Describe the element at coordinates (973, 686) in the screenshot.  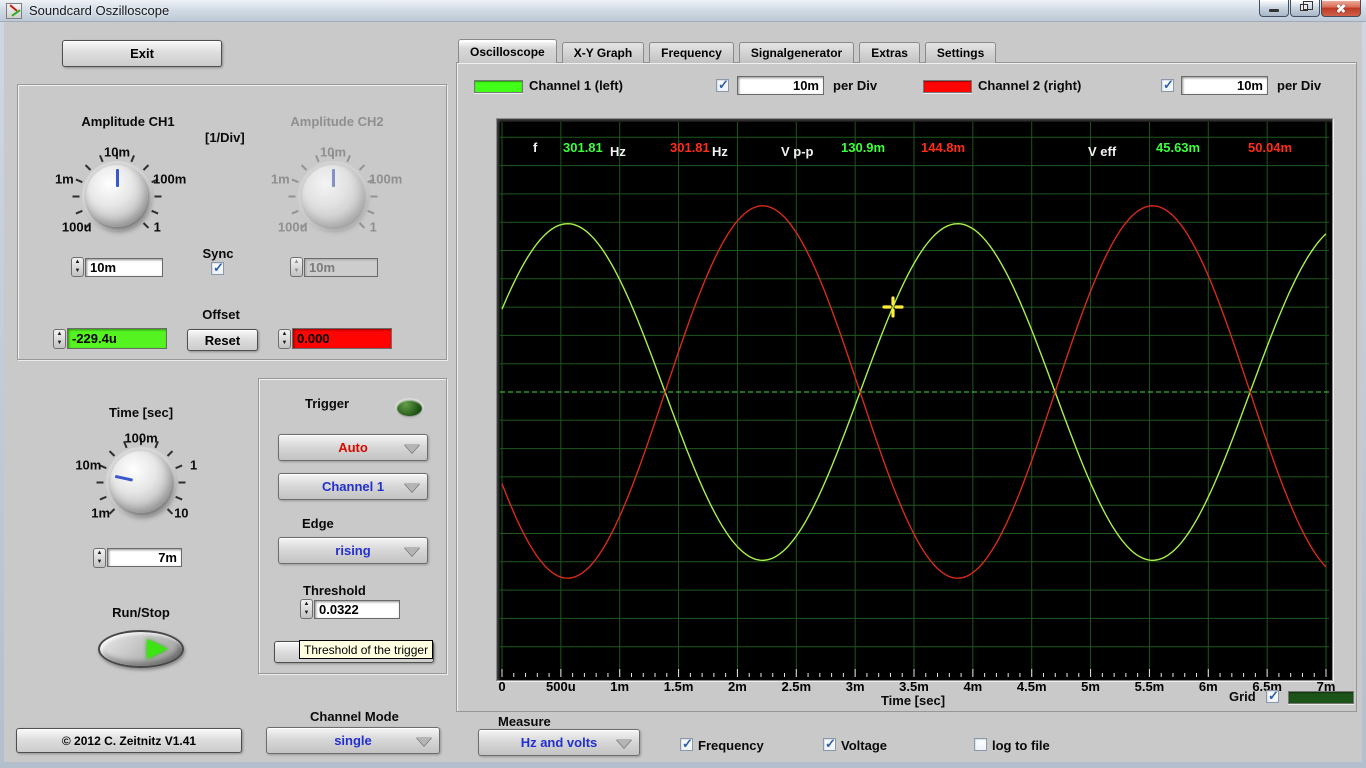
I see `x-axis-tick-label: 4m` at that location.